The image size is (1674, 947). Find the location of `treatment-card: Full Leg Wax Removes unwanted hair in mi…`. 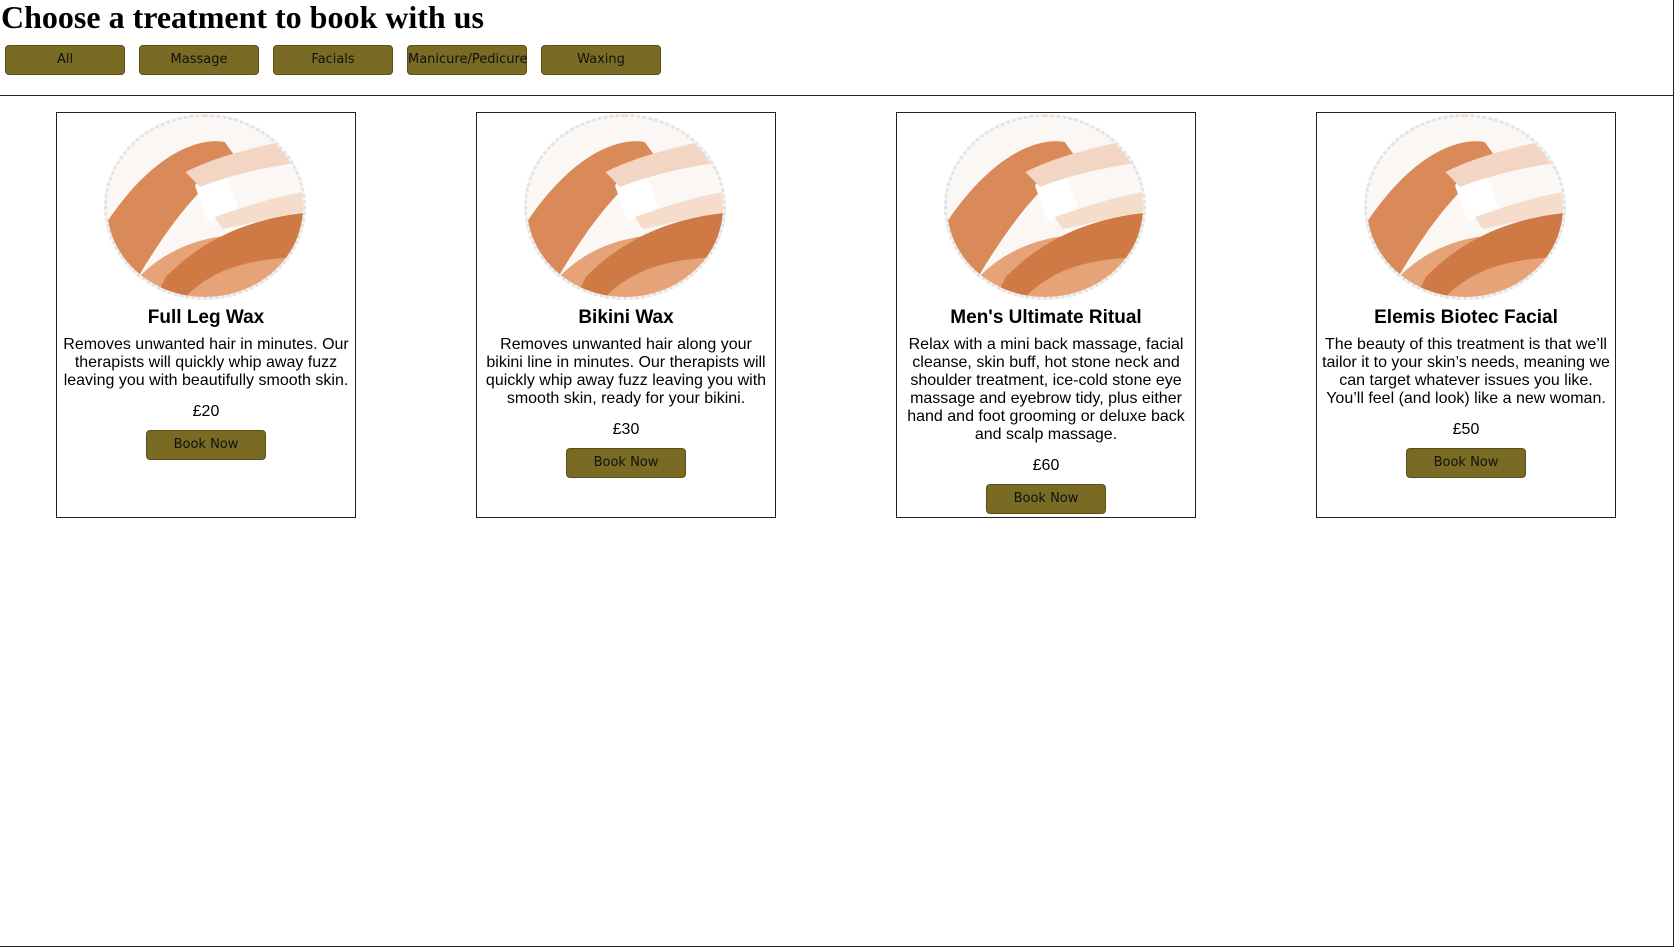

treatment-card: Full Leg Wax Removes unwanted hair in mi… is located at coordinates (206, 315).